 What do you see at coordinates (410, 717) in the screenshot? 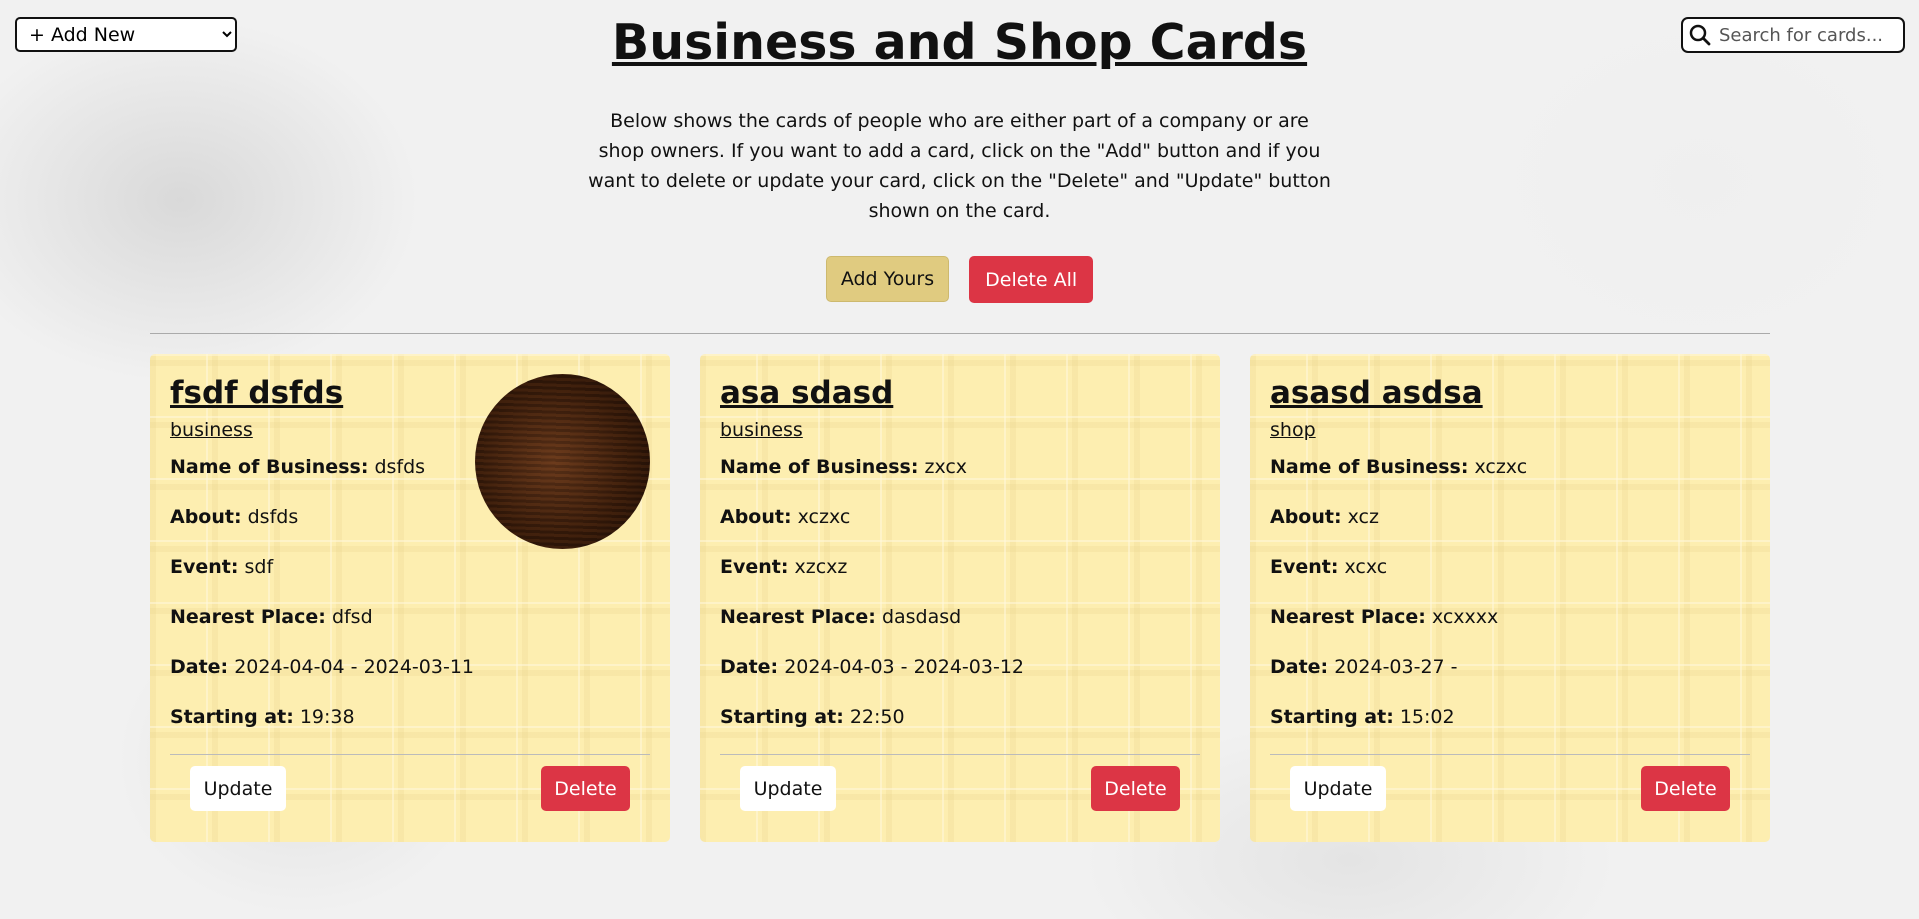
I see `card-starting-at: Starting at: 19:38` at bounding box center [410, 717].